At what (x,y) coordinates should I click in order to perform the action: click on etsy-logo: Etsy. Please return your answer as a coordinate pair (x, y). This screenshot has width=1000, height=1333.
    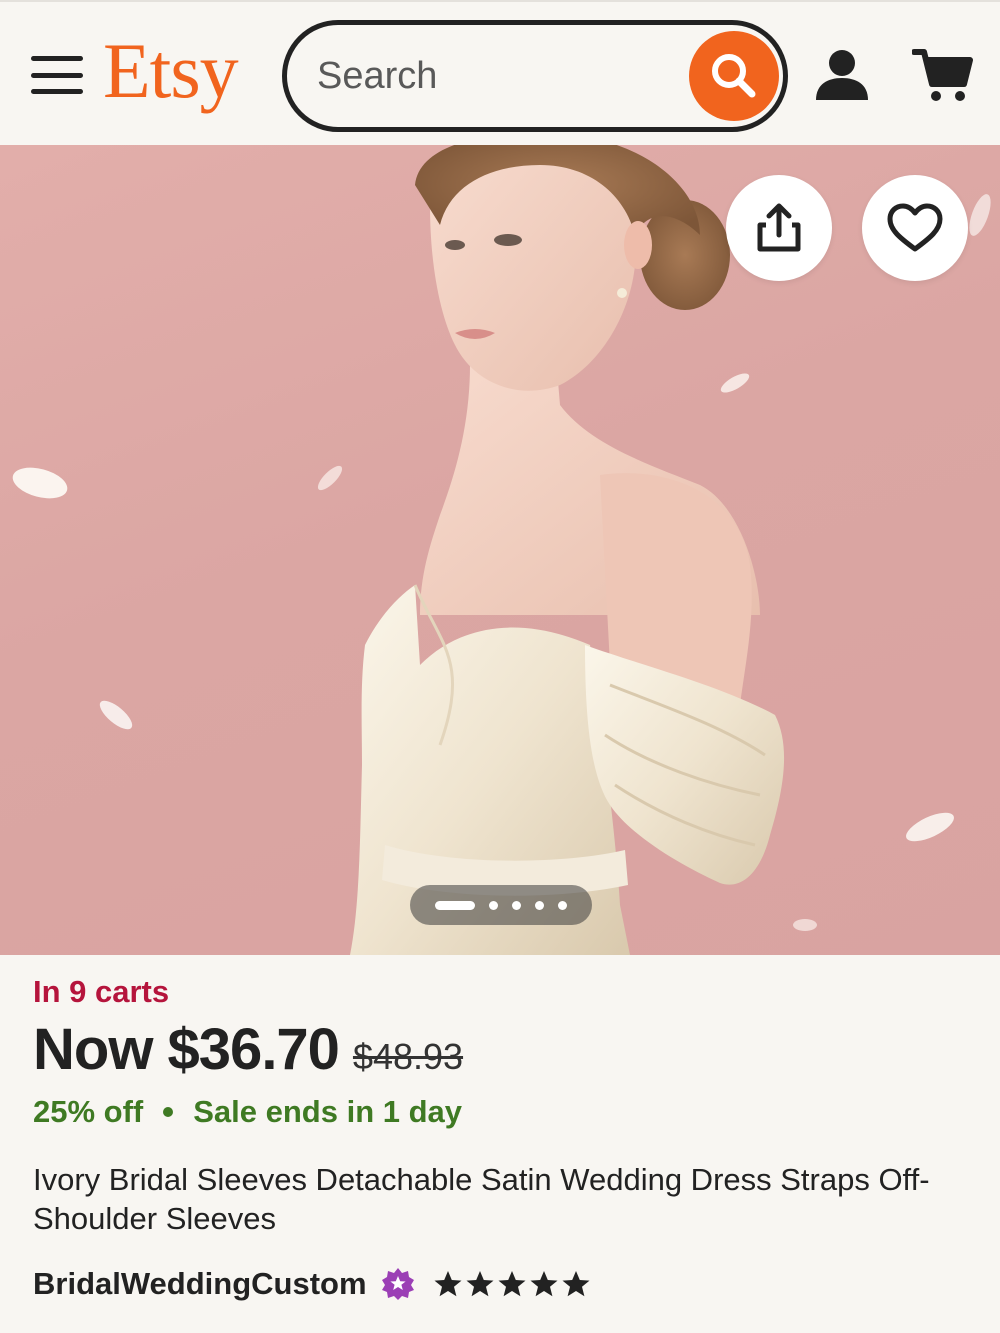
    Looking at the image, I should click on (171, 71).